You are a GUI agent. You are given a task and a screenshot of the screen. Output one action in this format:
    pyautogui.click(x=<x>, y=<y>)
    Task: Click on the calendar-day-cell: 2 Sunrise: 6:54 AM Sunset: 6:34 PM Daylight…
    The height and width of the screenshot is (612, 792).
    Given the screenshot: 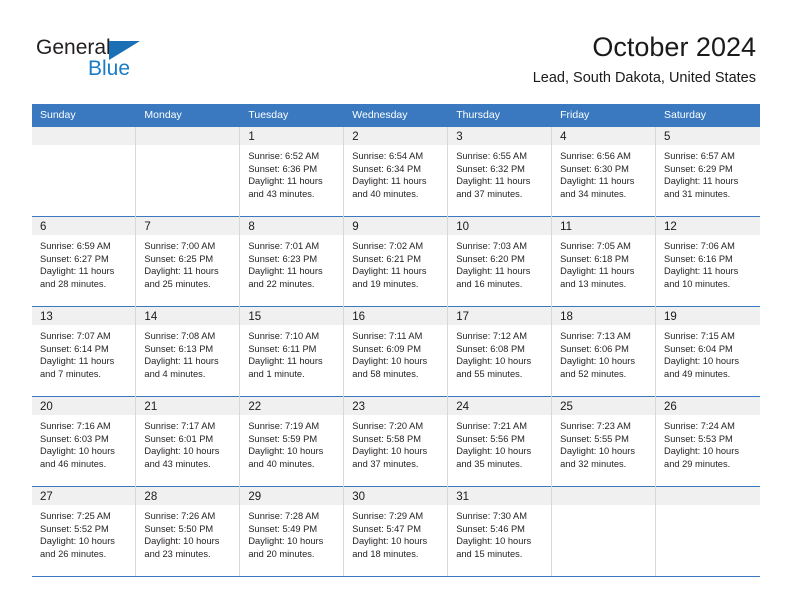 What is the action you would take?
    pyautogui.click(x=396, y=171)
    